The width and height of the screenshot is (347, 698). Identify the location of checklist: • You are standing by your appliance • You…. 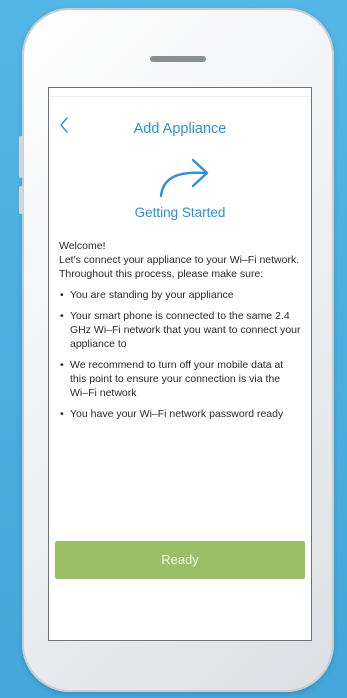
(180, 354).